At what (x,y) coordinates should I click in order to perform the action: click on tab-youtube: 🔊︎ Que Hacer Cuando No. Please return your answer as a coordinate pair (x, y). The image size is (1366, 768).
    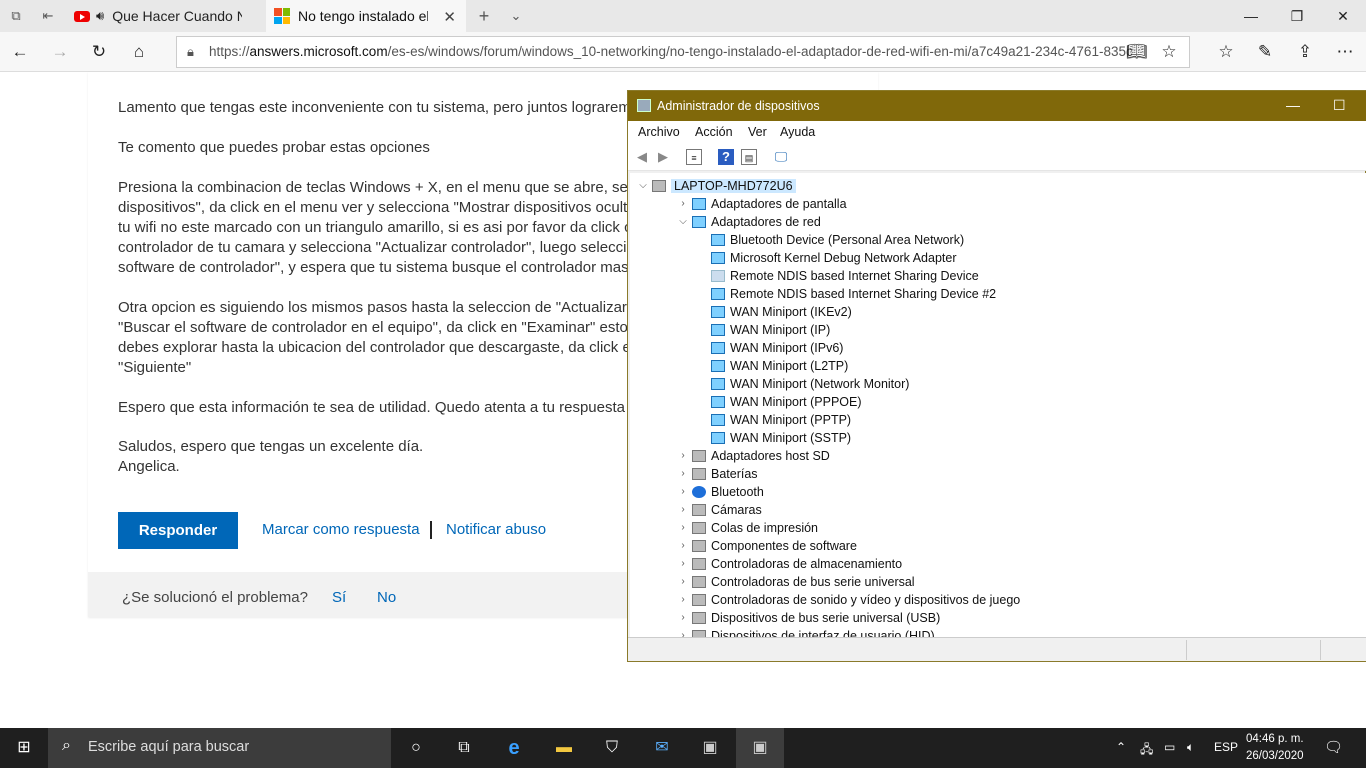
    Looking at the image, I should click on (165, 16).